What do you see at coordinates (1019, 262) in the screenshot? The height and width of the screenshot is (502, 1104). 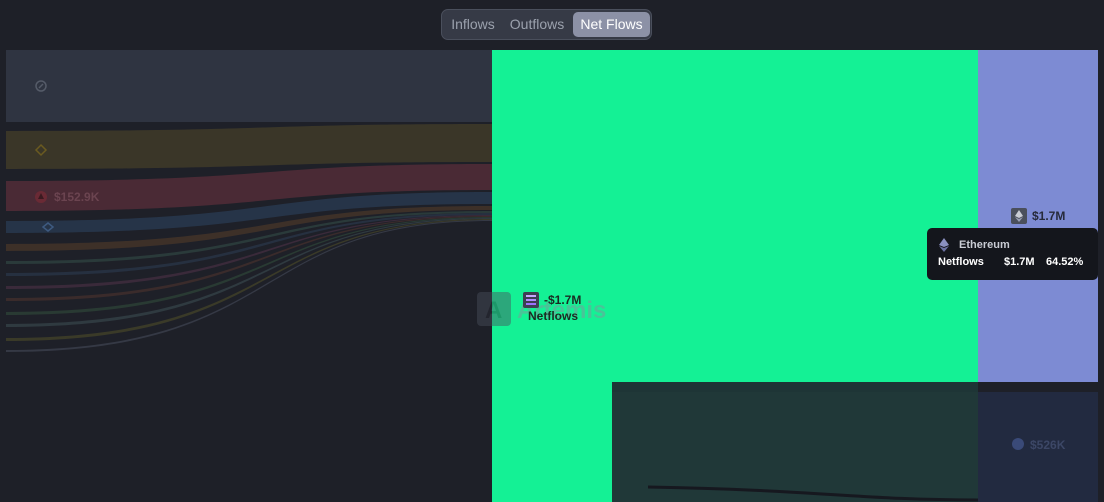 I see `tooltip-value: $1.7M` at bounding box center [1019, 262].